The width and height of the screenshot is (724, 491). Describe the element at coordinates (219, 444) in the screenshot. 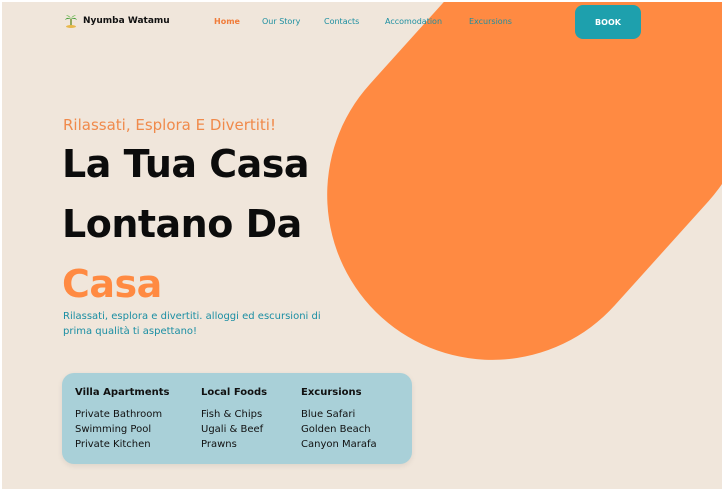

I see `feature-item: Prawns` at that location.